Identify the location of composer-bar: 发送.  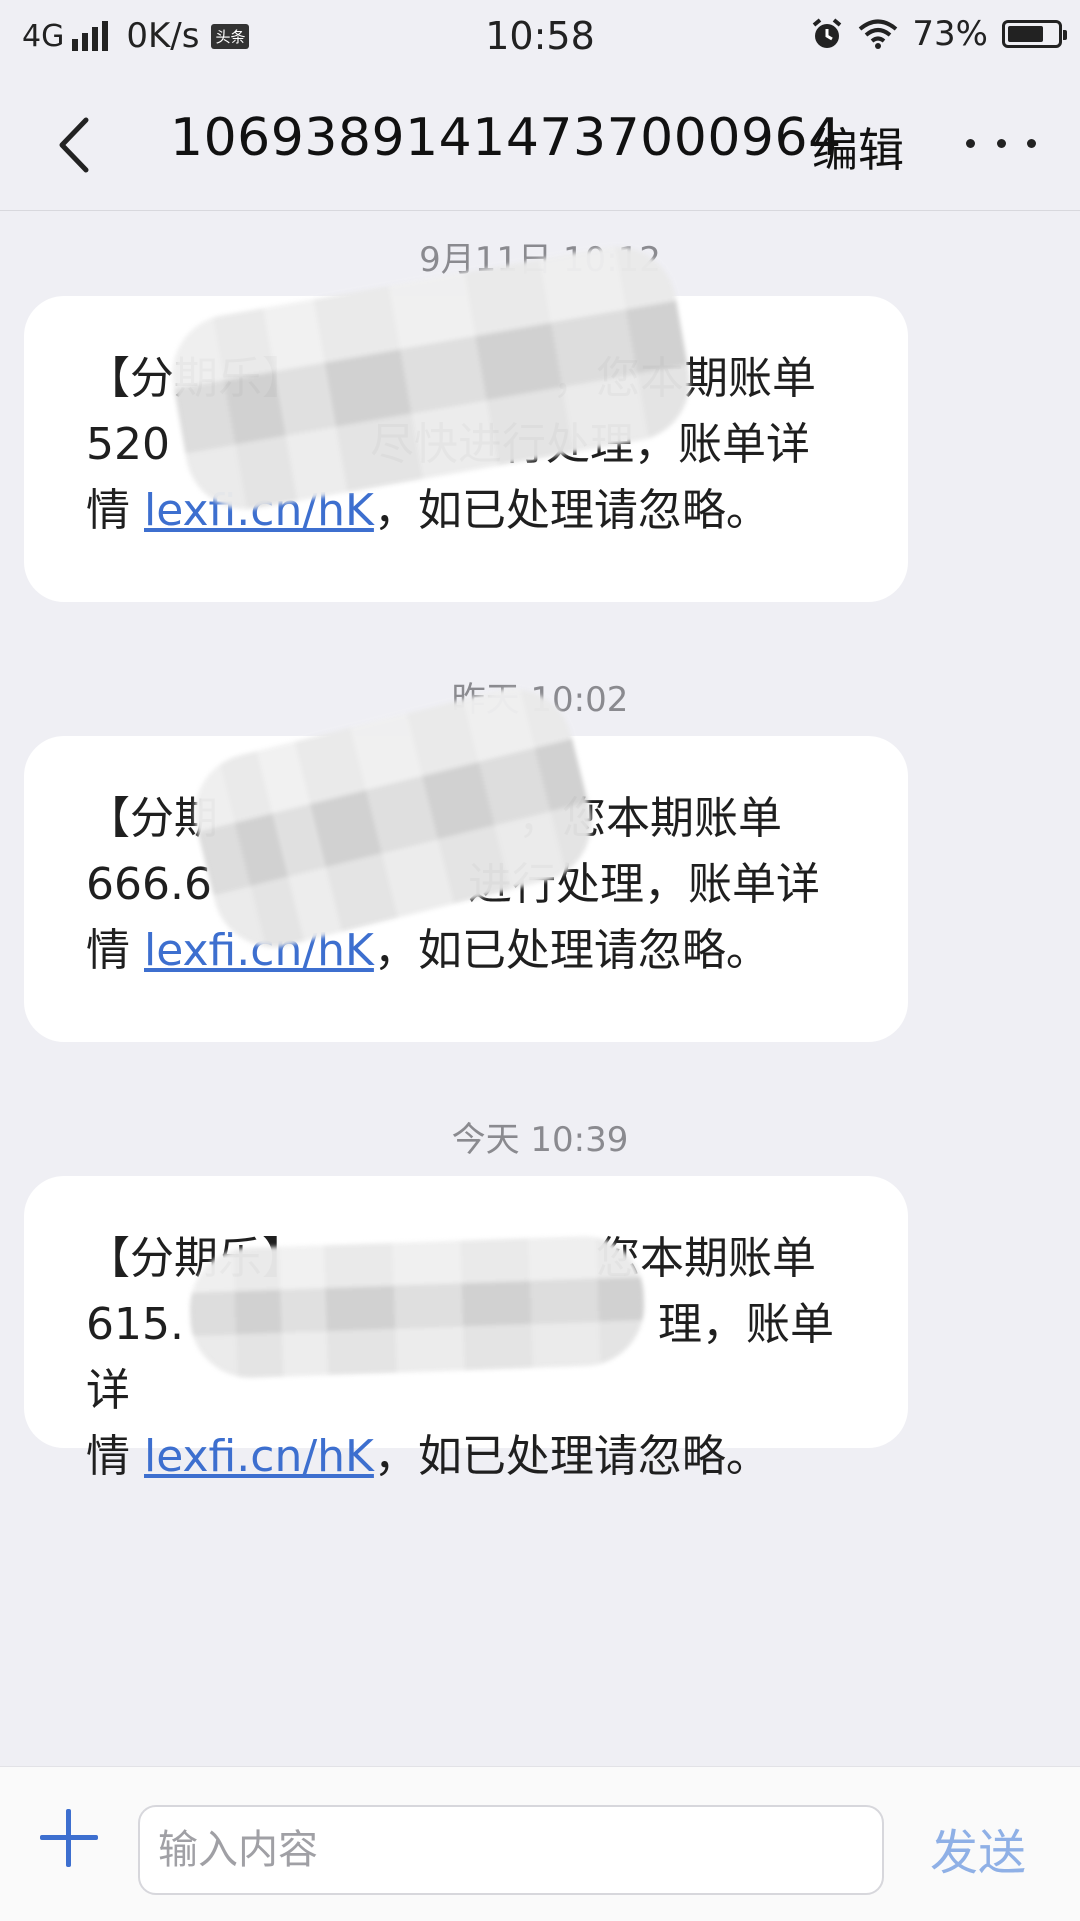
(540, 1843).